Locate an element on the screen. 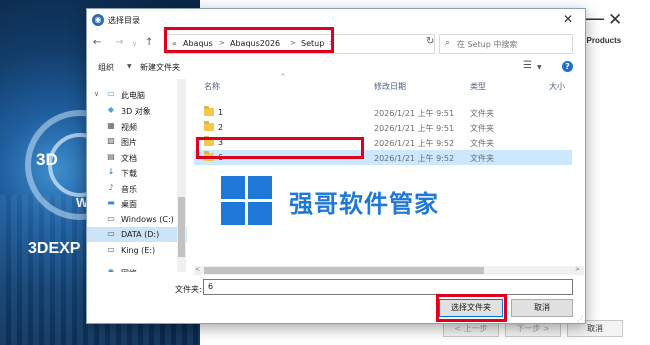 This screenshot has width=650, height=345. nav-item-label: Windows (C:) is located at coordinates (147, 219).